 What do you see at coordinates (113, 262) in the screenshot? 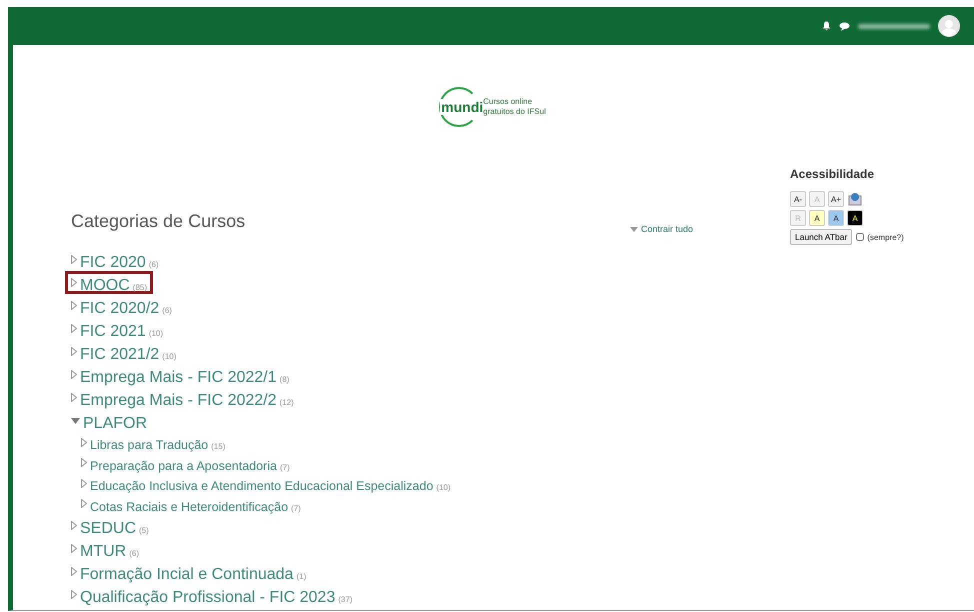
I see `category-link: FIC 2020` at bounding box center [113, 262].